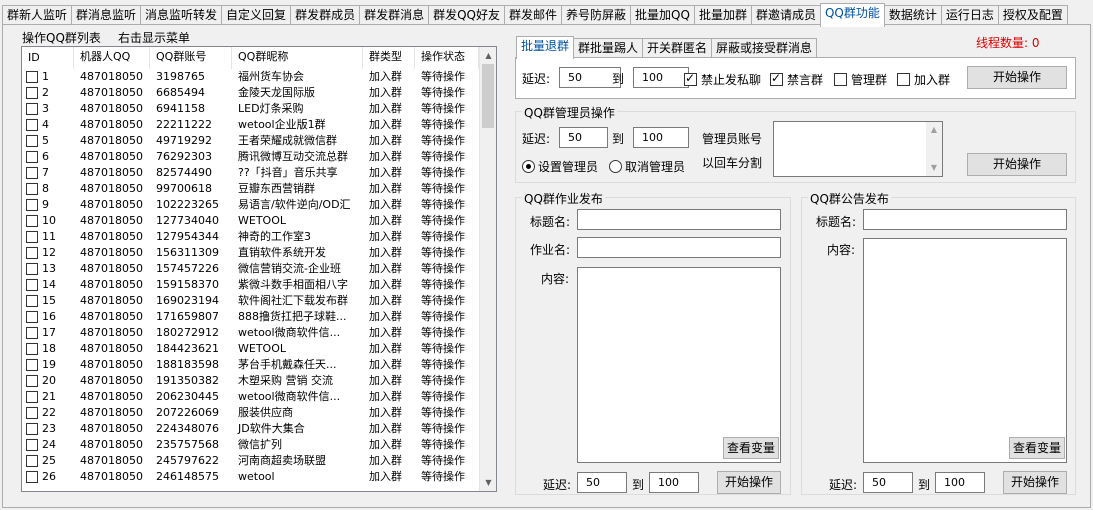  I want to click on top-tab-0: 群新人监听, so click(37, 15).